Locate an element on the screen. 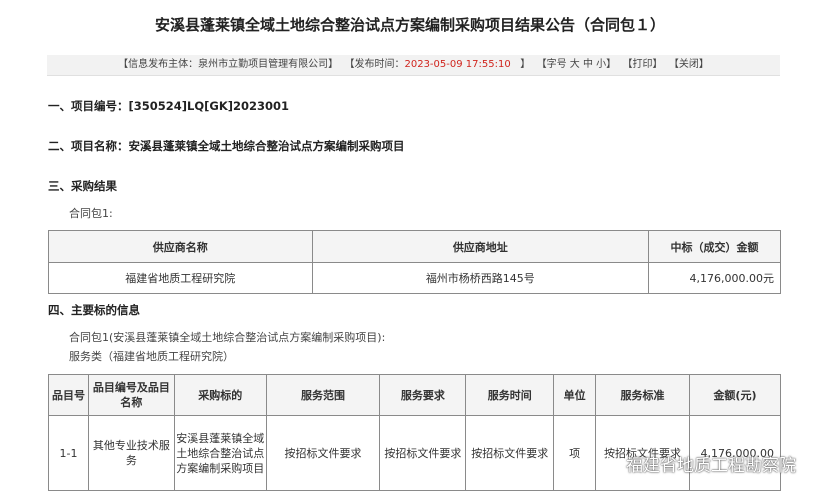  cell-service-time: 按招标文件要求 is located at coordinates (510, 453).